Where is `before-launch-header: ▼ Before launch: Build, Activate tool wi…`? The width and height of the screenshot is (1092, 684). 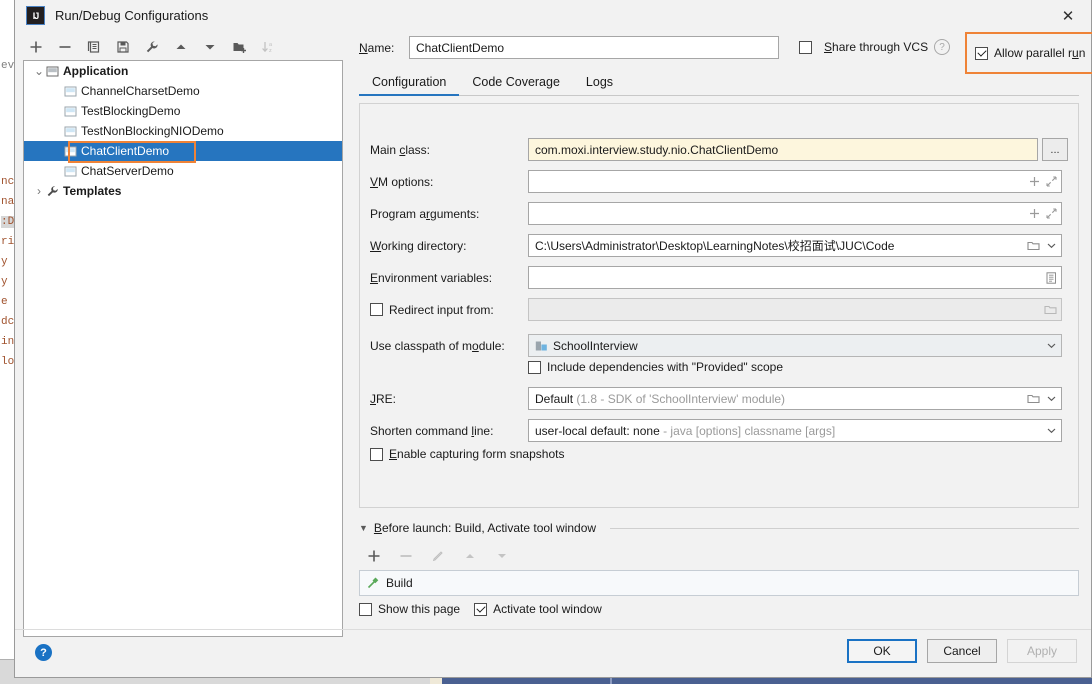
before-launch-header: ▼ Before launch: Build, Activate tool wi… is located at coordinates (719, 528).